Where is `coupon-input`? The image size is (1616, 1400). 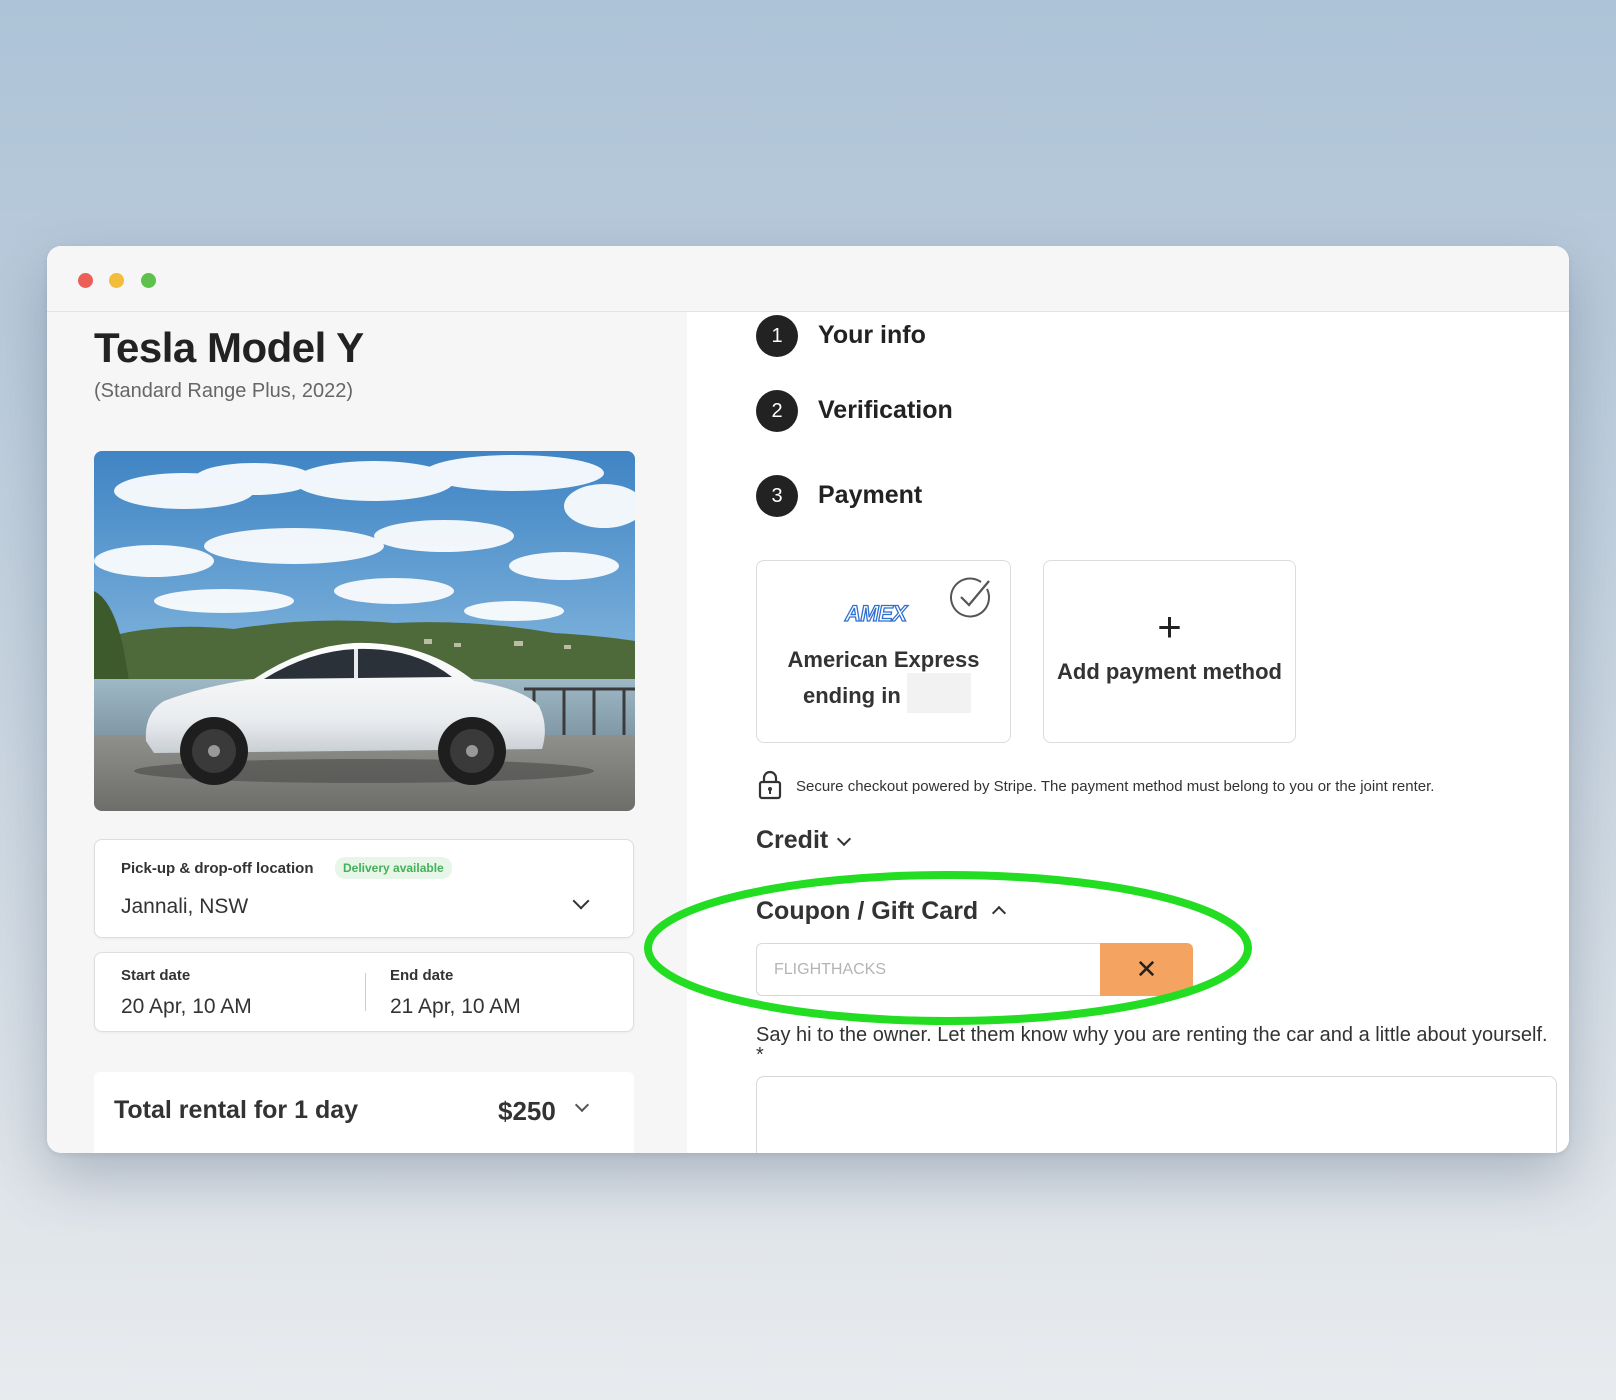 coupon-input is located at coordinates (928, 969).